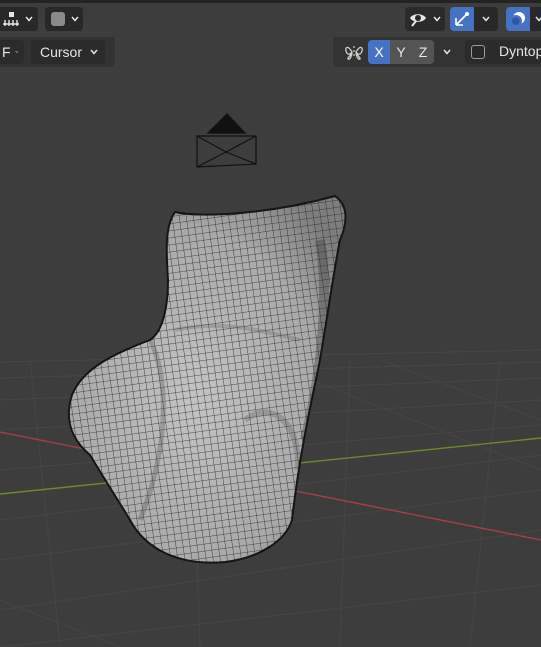  What do you see at coordinates (58, 19) in the screenshot?
I see `sphere-icon` at bounding box center [58, 19].